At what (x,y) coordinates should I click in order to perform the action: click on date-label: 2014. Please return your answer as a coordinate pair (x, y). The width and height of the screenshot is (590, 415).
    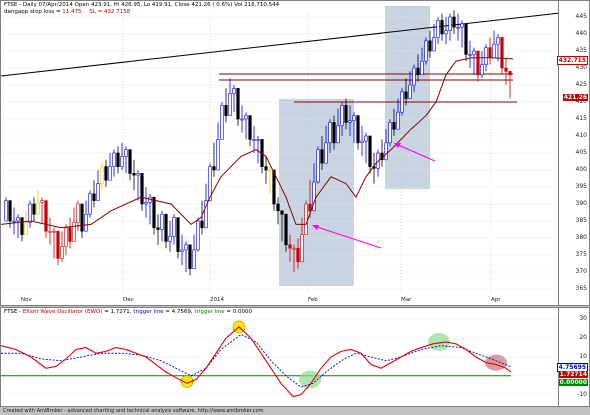
    Looking at the image, I should click on (217, 300).